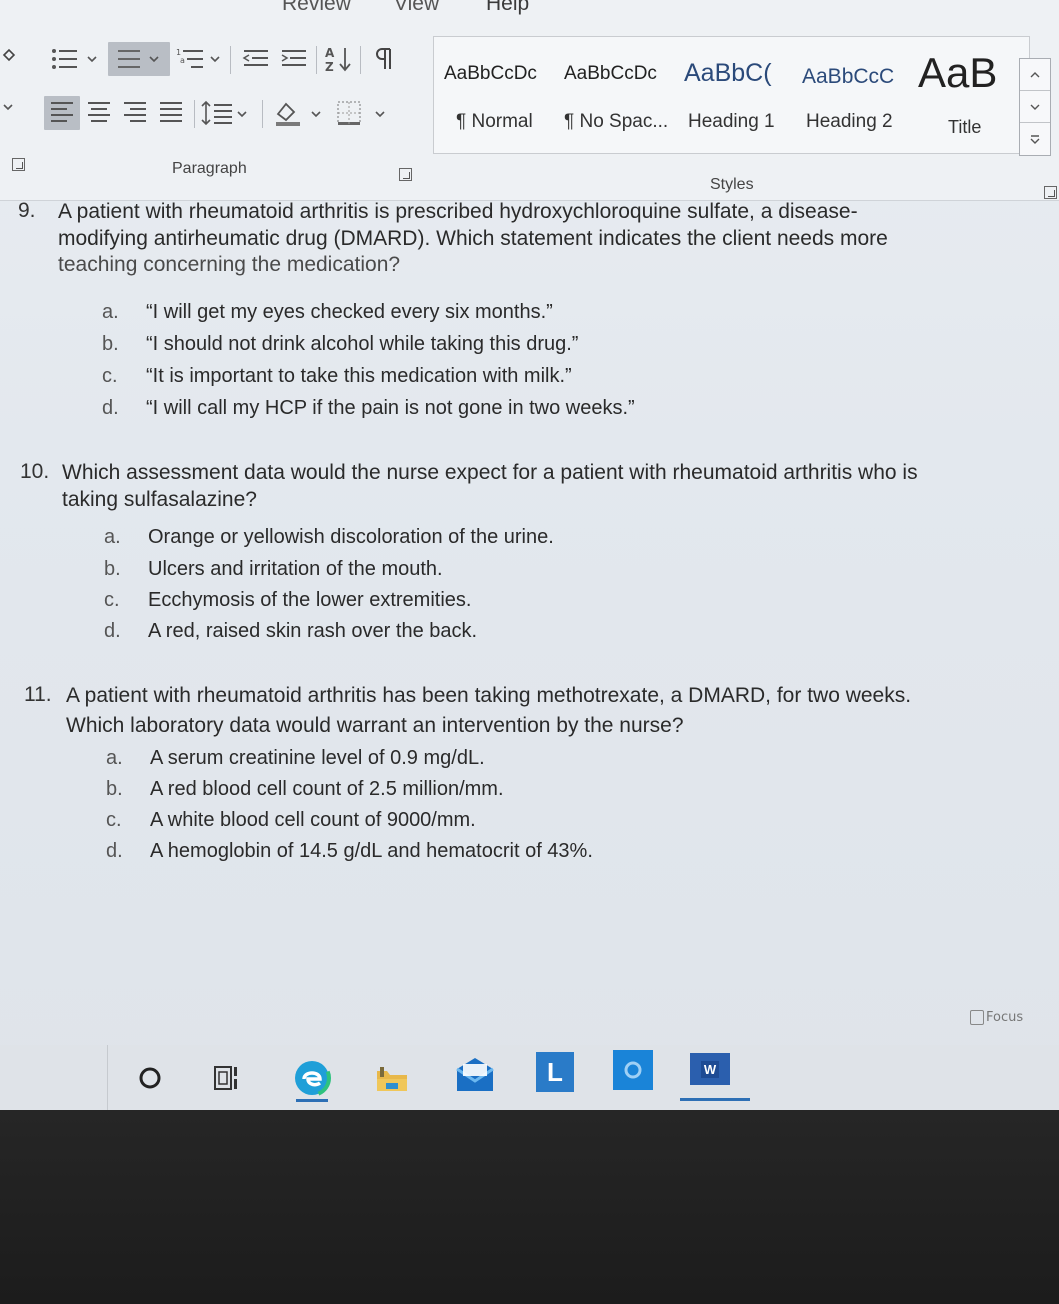  I want to click on style-sample: AaBbCcC, so click(848, 76).